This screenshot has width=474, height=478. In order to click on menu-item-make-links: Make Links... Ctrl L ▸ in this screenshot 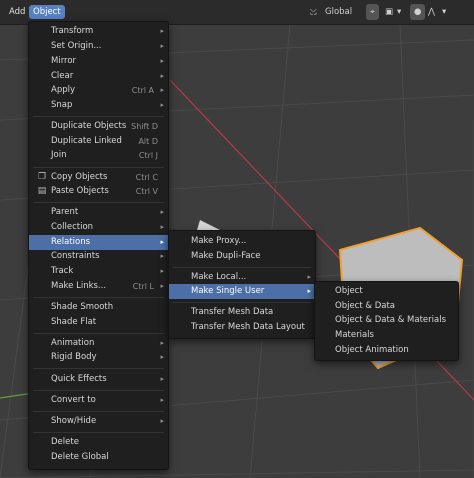, I will do `click(98, 286)`.